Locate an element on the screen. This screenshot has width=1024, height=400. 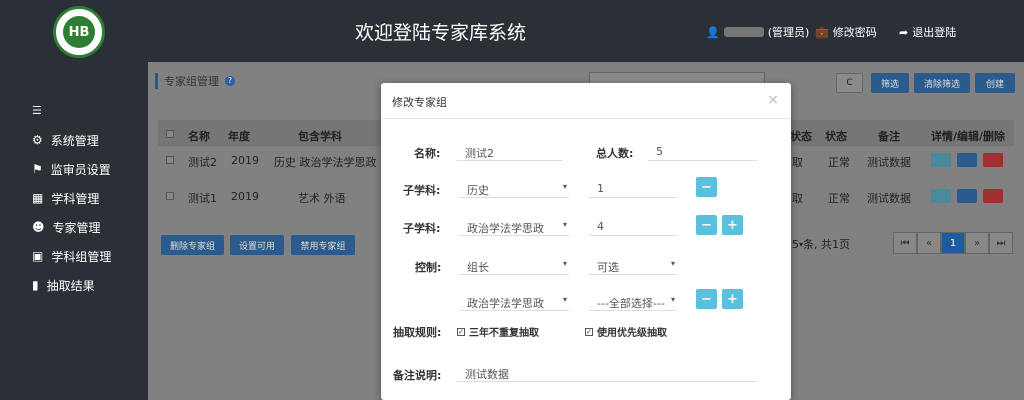
sidebar-item-expert: ☻ 专家管理 is located at coordinates (66, 227).